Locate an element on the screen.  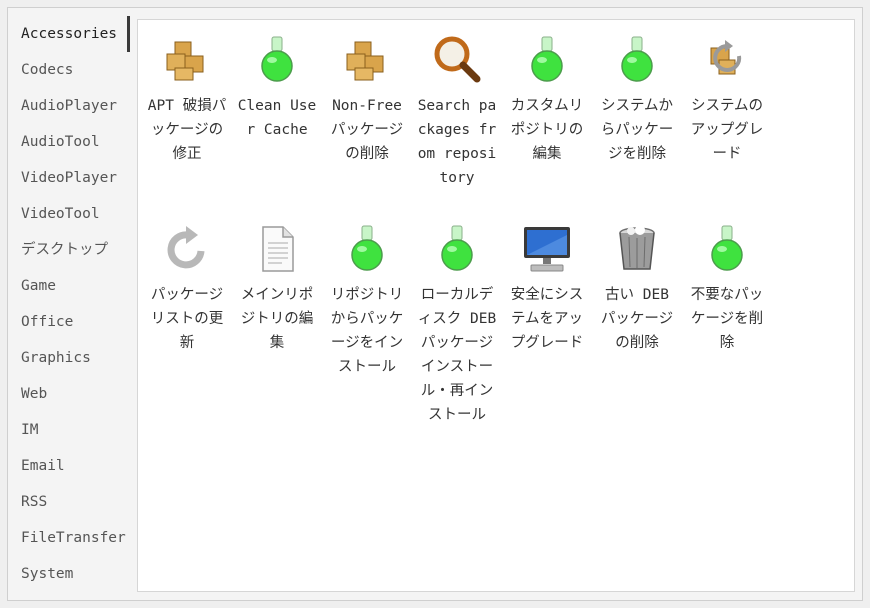
launcher-label: パッケージリストの更新 is located at coordinates (187, 319).